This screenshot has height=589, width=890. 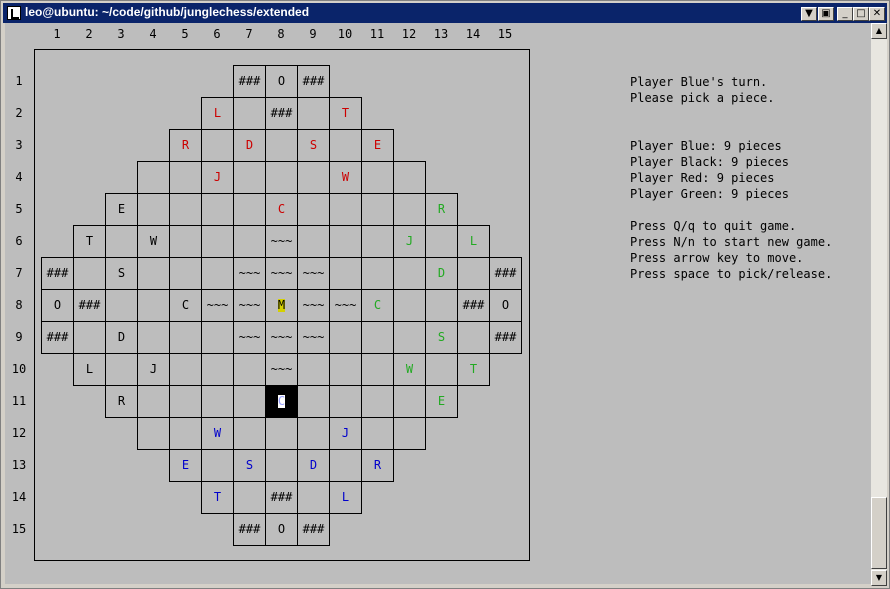 I want to click on scroll-up-button: ▲, so click(x=879, y=31).